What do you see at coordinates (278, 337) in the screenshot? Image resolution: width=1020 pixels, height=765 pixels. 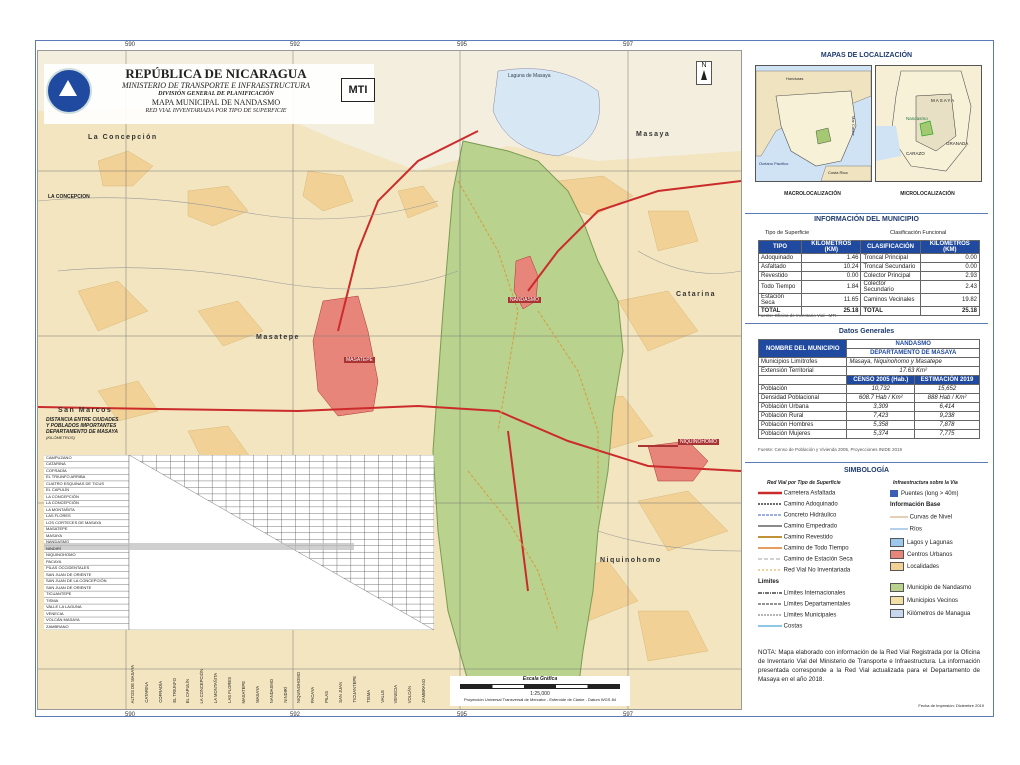 I see `label-masatepe: Masatepe` at bounding box center [278, 337].